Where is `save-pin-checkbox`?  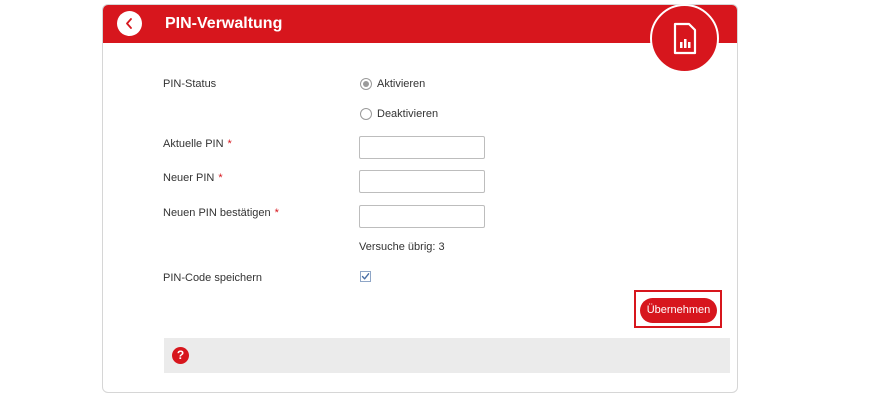 save-pin-checkbox is located at coordinates (365, 276).